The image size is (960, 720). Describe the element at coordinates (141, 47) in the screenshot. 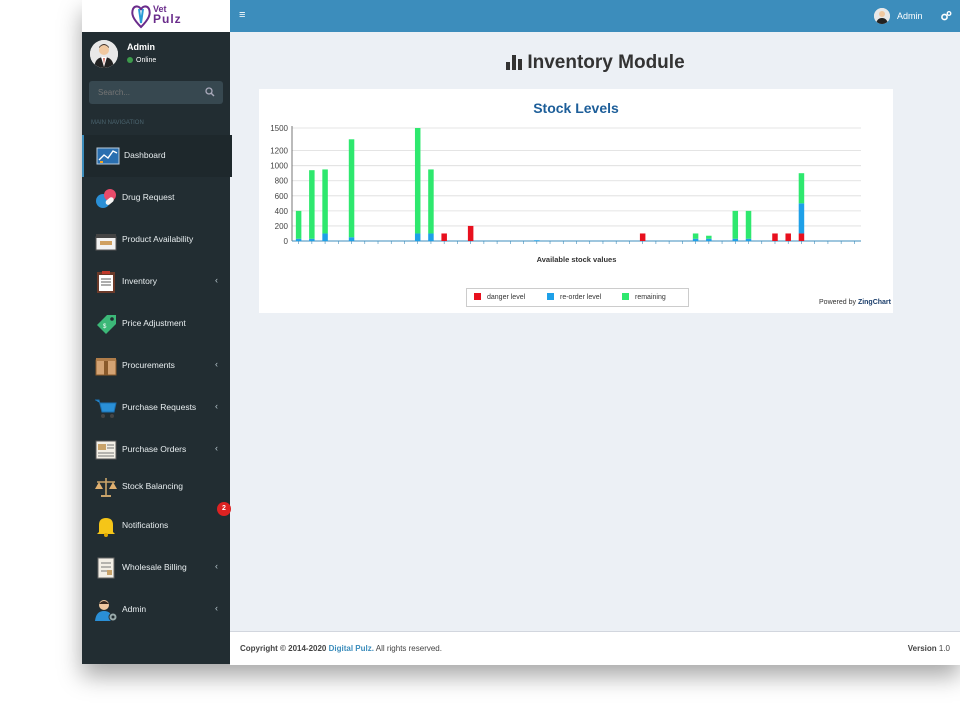

I see `user-name: Admin` at that location.